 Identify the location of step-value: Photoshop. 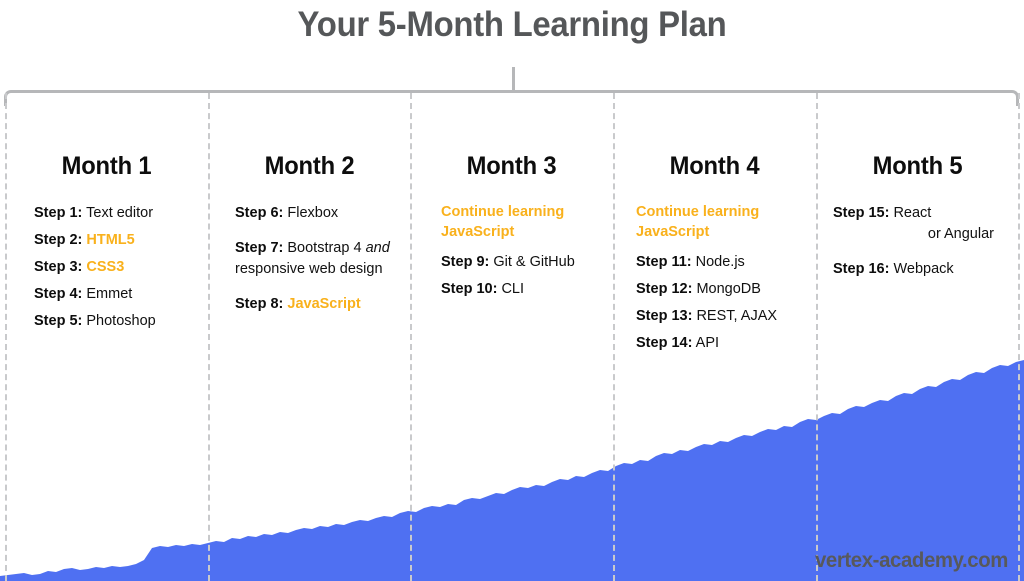
(121, 321).